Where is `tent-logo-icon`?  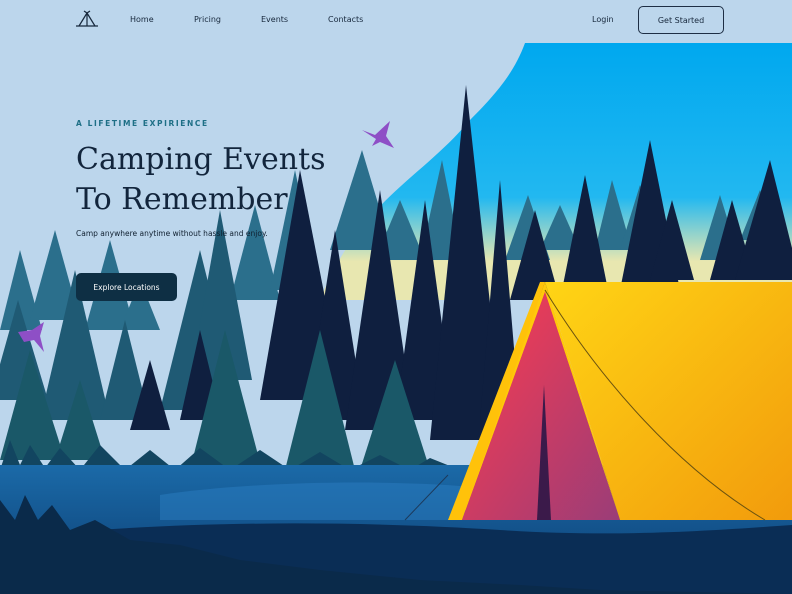
tent-logo-icon is located at coordinates (87, 19).